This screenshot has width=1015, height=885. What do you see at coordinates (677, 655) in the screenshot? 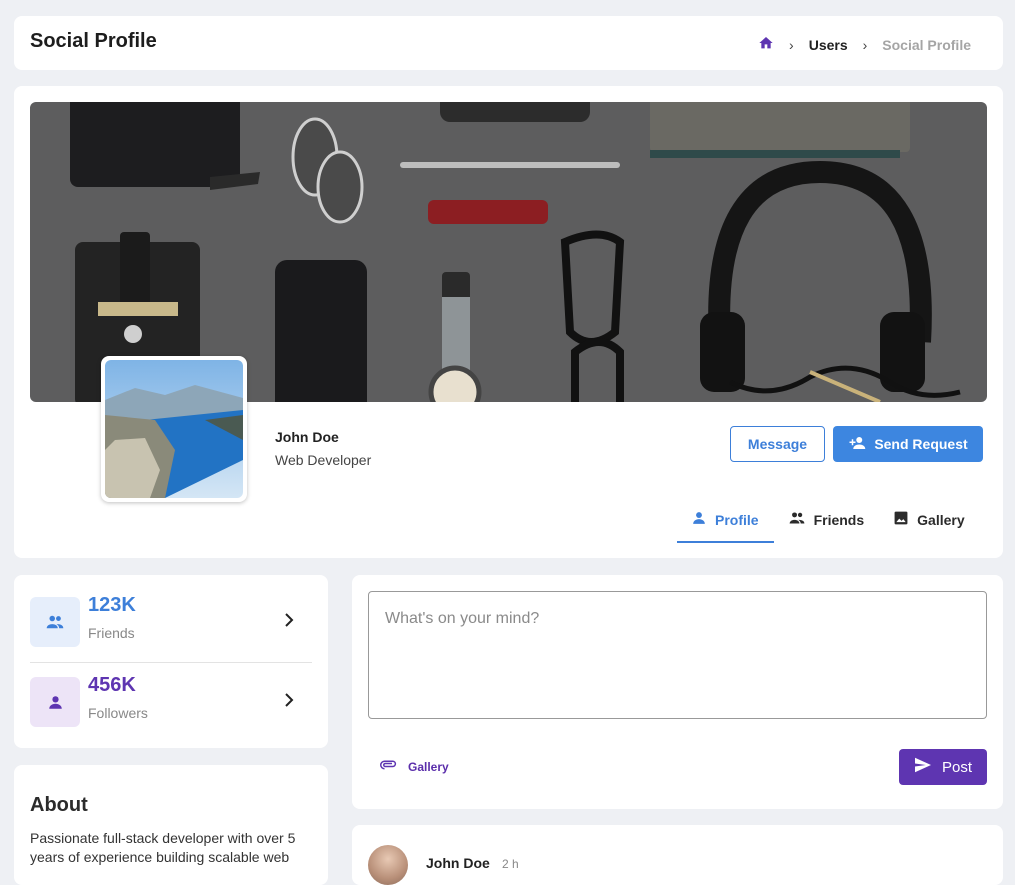
I see `post-input: What's on your mind?` at bounding box center [677, 655].